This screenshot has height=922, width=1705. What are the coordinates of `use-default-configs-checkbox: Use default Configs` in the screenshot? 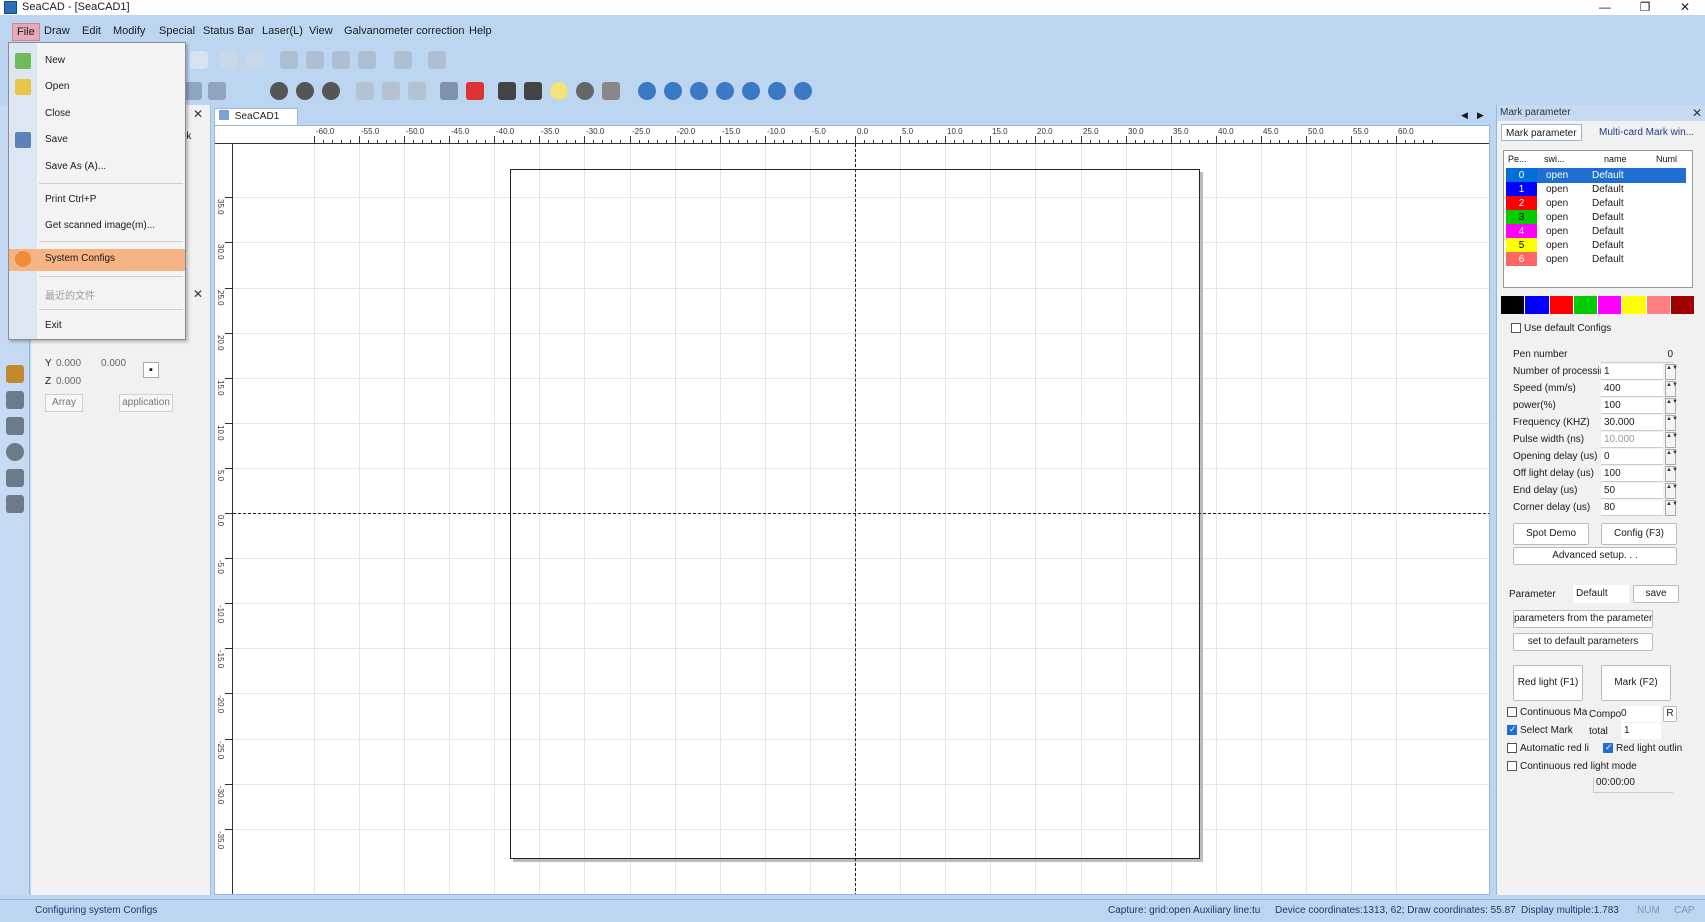 It's located at (1561, 328).